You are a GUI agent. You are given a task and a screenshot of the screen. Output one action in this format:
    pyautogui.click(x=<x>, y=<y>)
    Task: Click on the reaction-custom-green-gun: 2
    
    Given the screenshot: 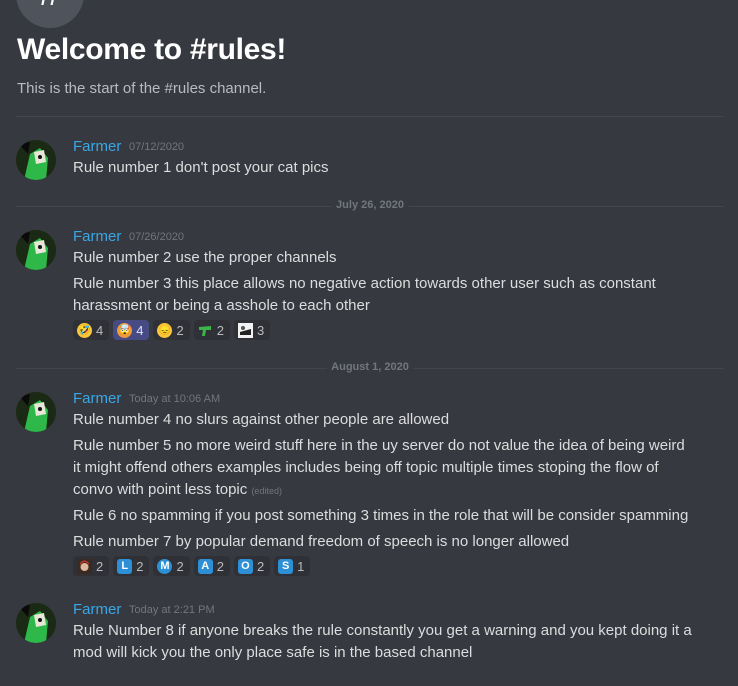 What is the action you would take?
    pyautogui.click(x=211, y=330)
    